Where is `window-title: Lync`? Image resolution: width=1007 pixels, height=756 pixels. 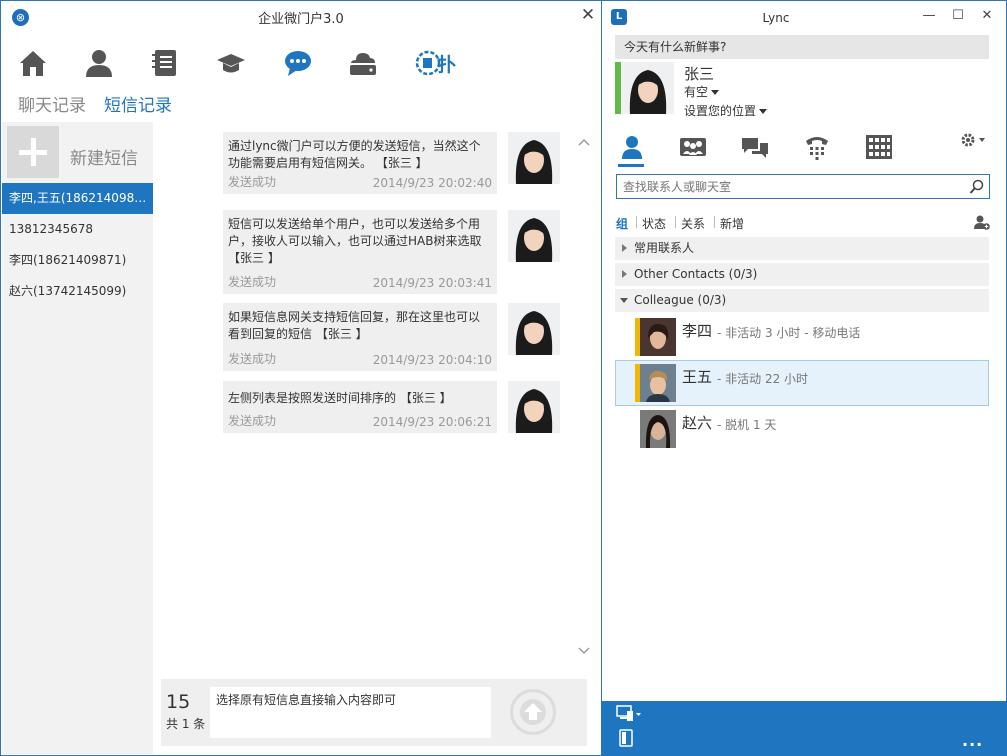 window-title: Lync is located at coordinates (776, 18).